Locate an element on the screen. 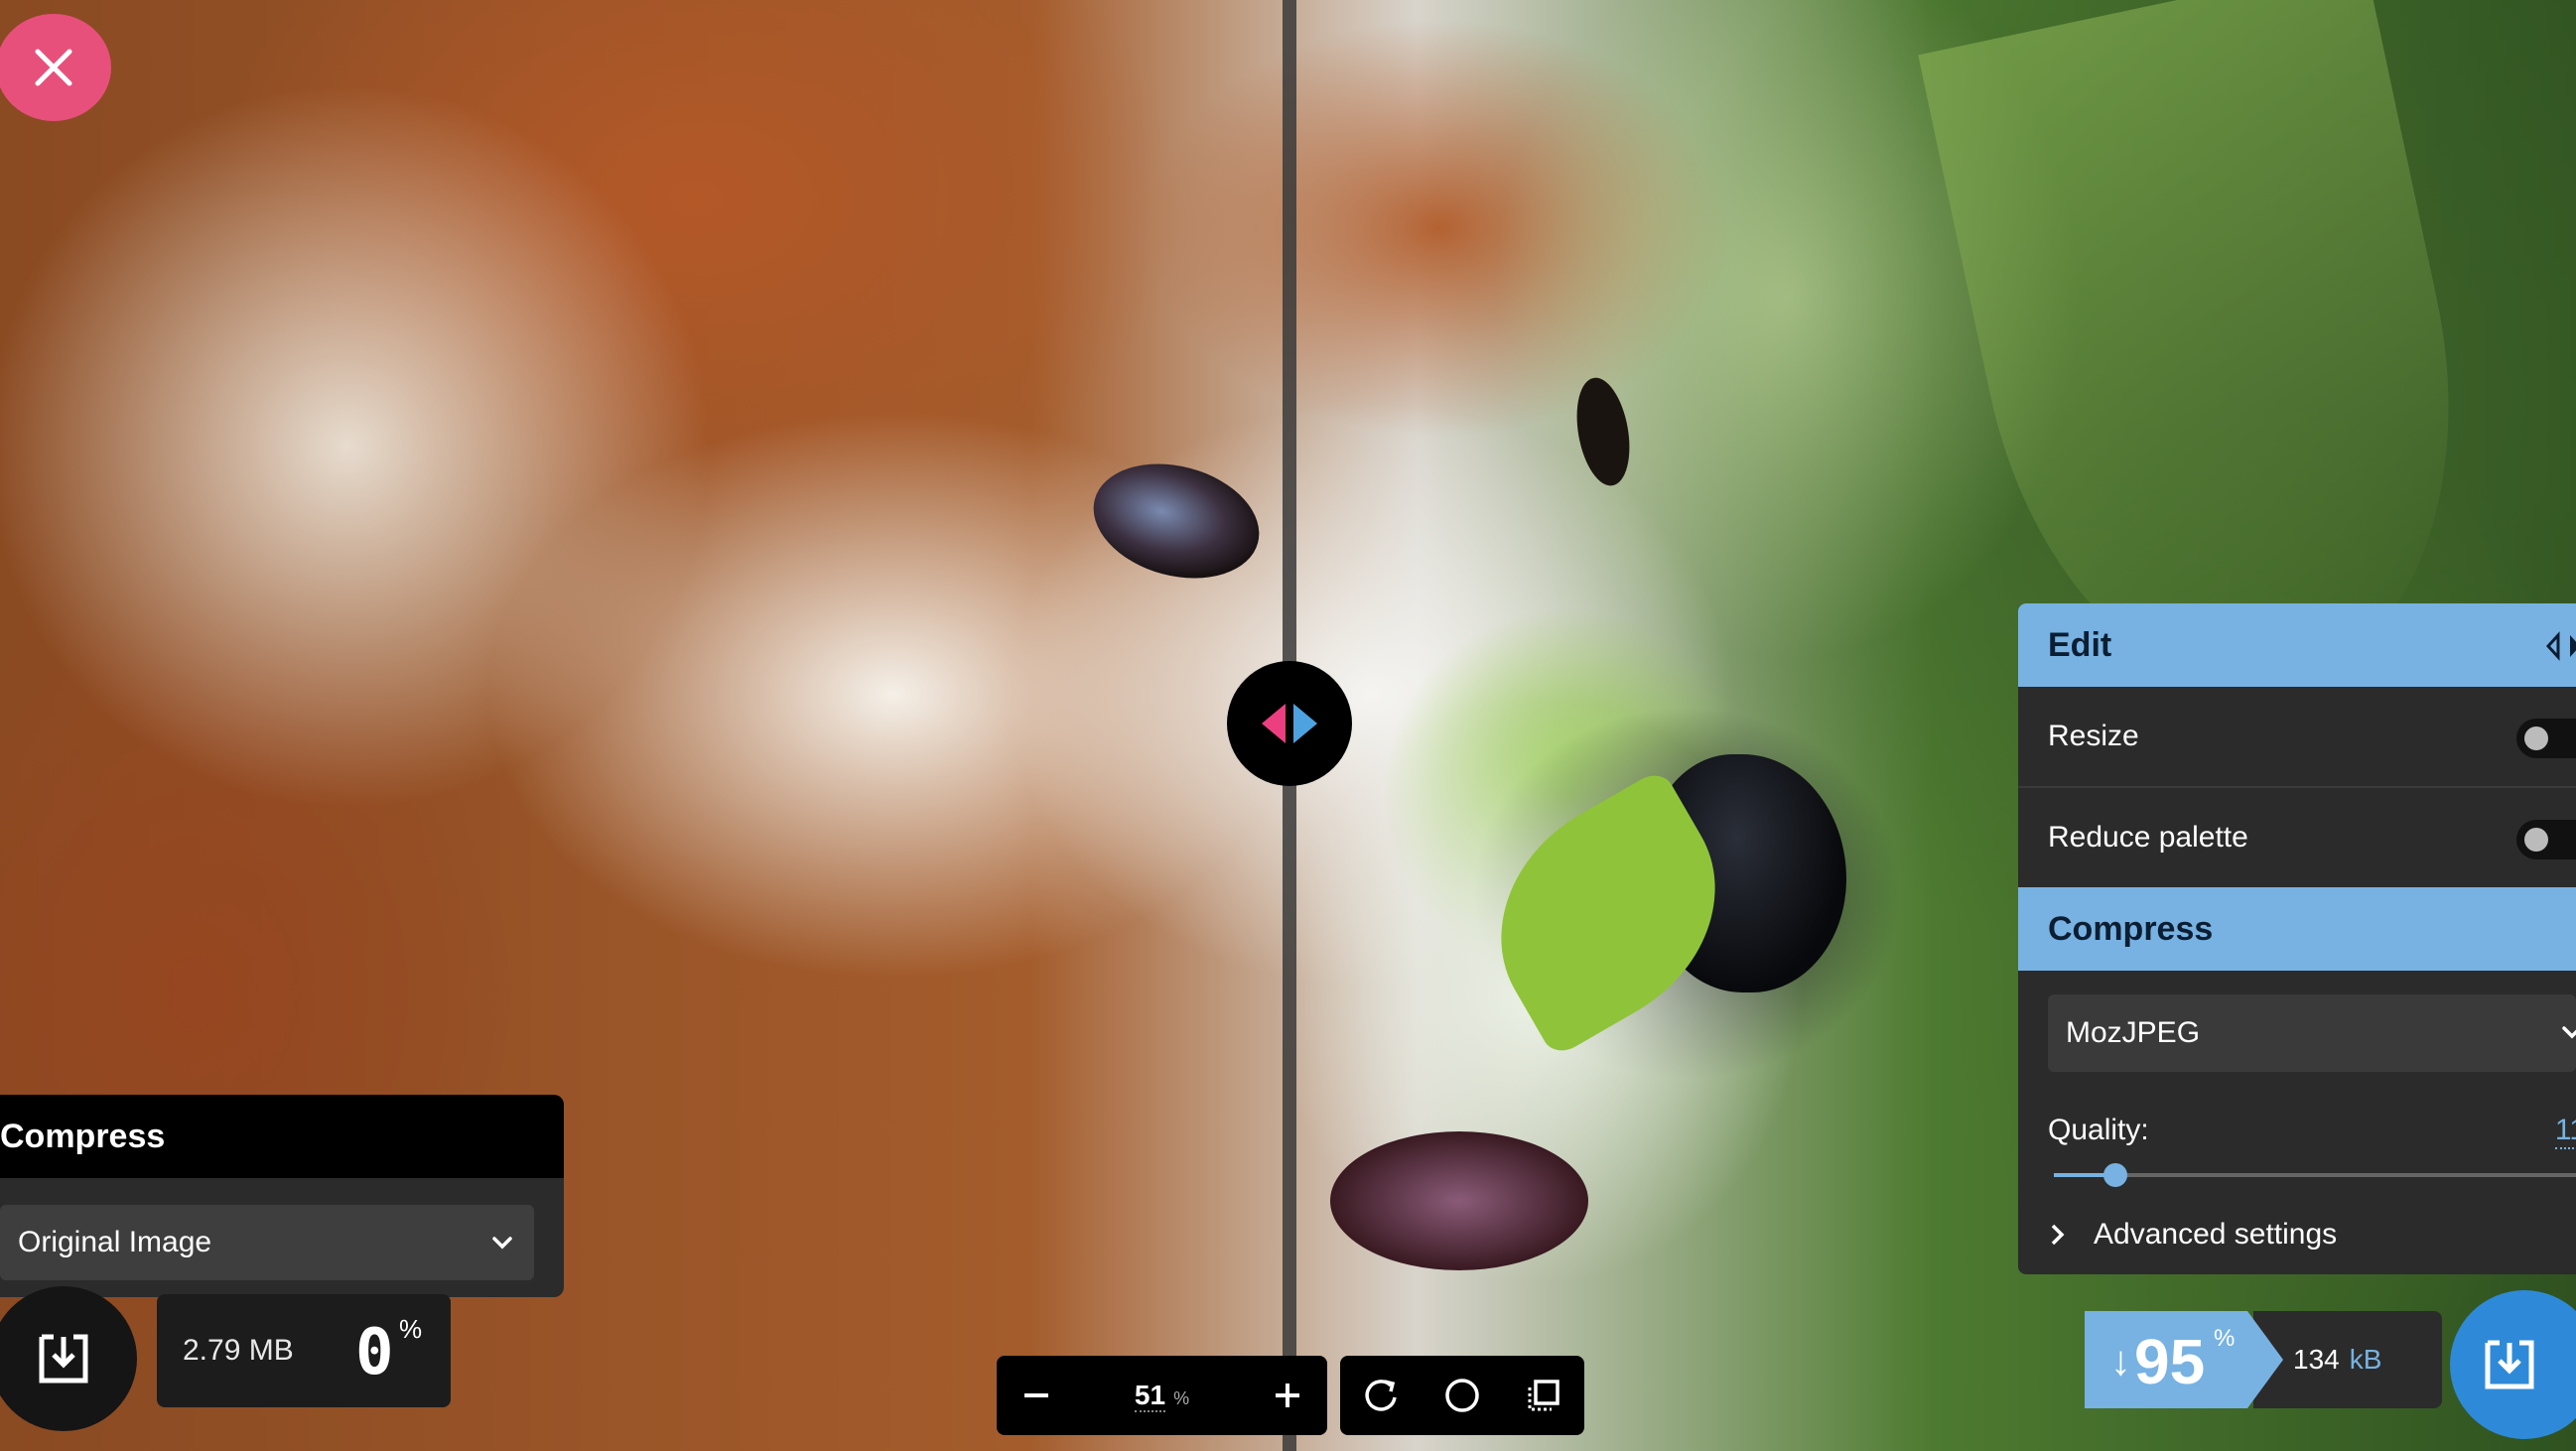 This screenshot has width=2576, height=1451. left-method-select: Original Image is located at coordinates (267, 1242).